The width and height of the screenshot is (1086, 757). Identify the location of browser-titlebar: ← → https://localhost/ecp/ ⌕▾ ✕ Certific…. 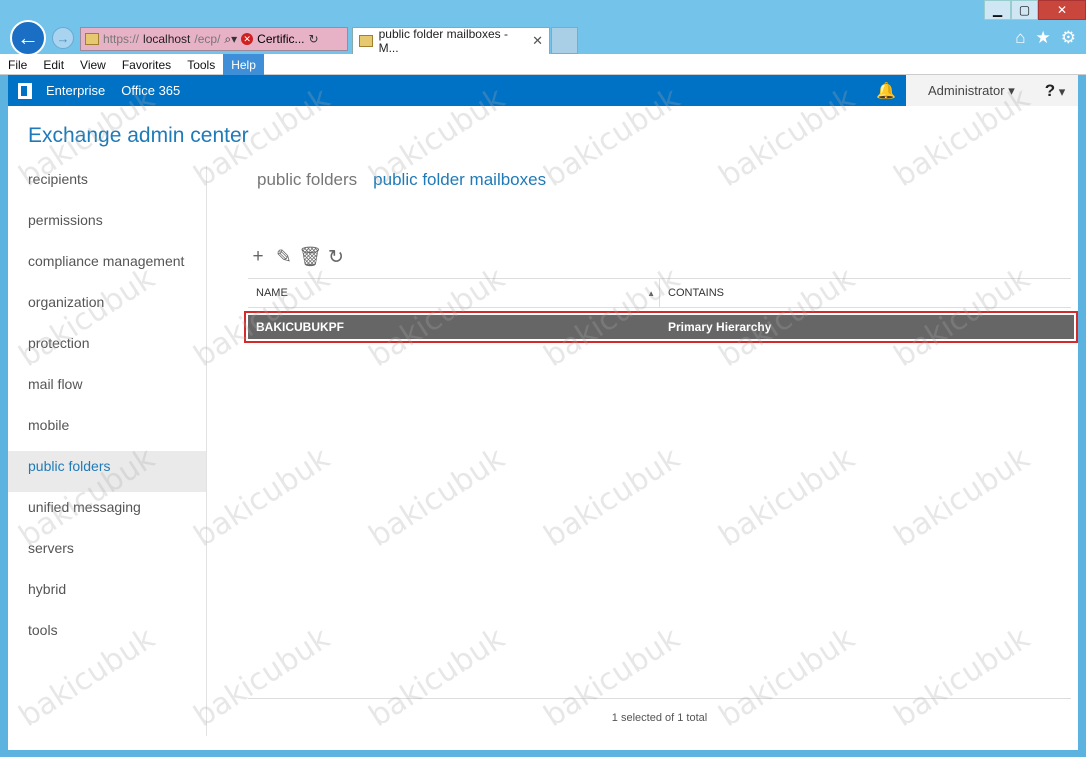
(543, 28).